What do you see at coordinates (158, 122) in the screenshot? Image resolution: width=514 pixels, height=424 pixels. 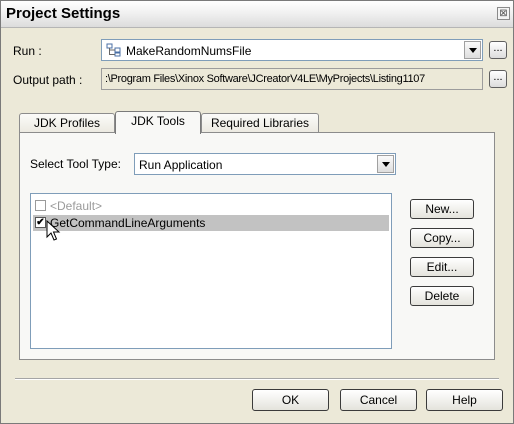 I see `tab-jdk-tools: JDK Tools` at bounding box center [158, 122].